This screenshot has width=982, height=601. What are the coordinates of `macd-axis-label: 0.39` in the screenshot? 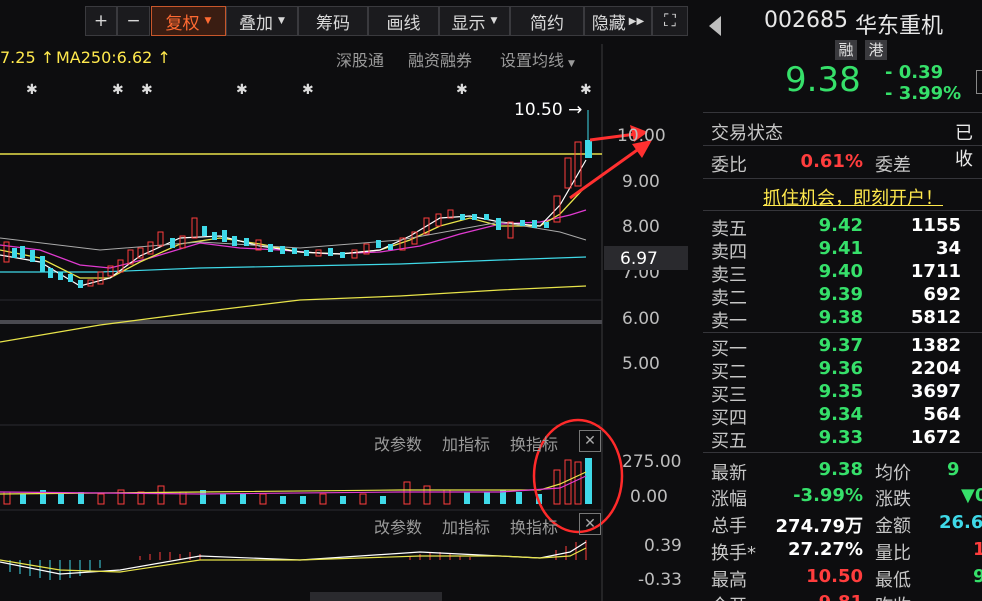 It's located at (663, 546).